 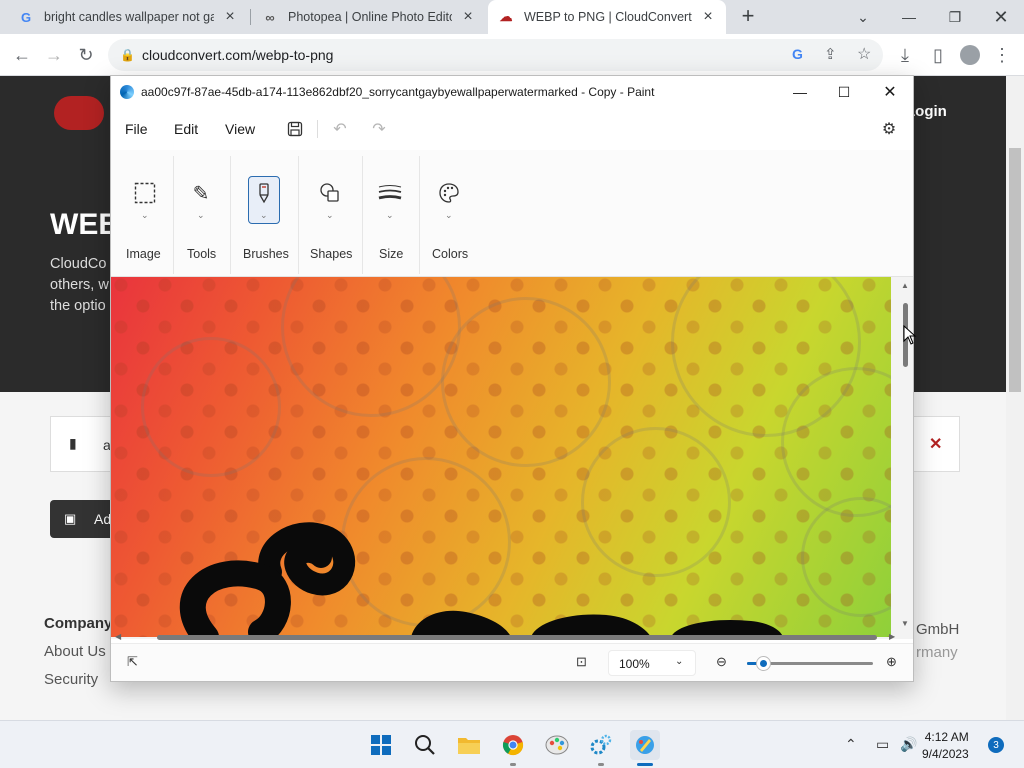 I want to click on running-indicator, so click(x=601, y=764).